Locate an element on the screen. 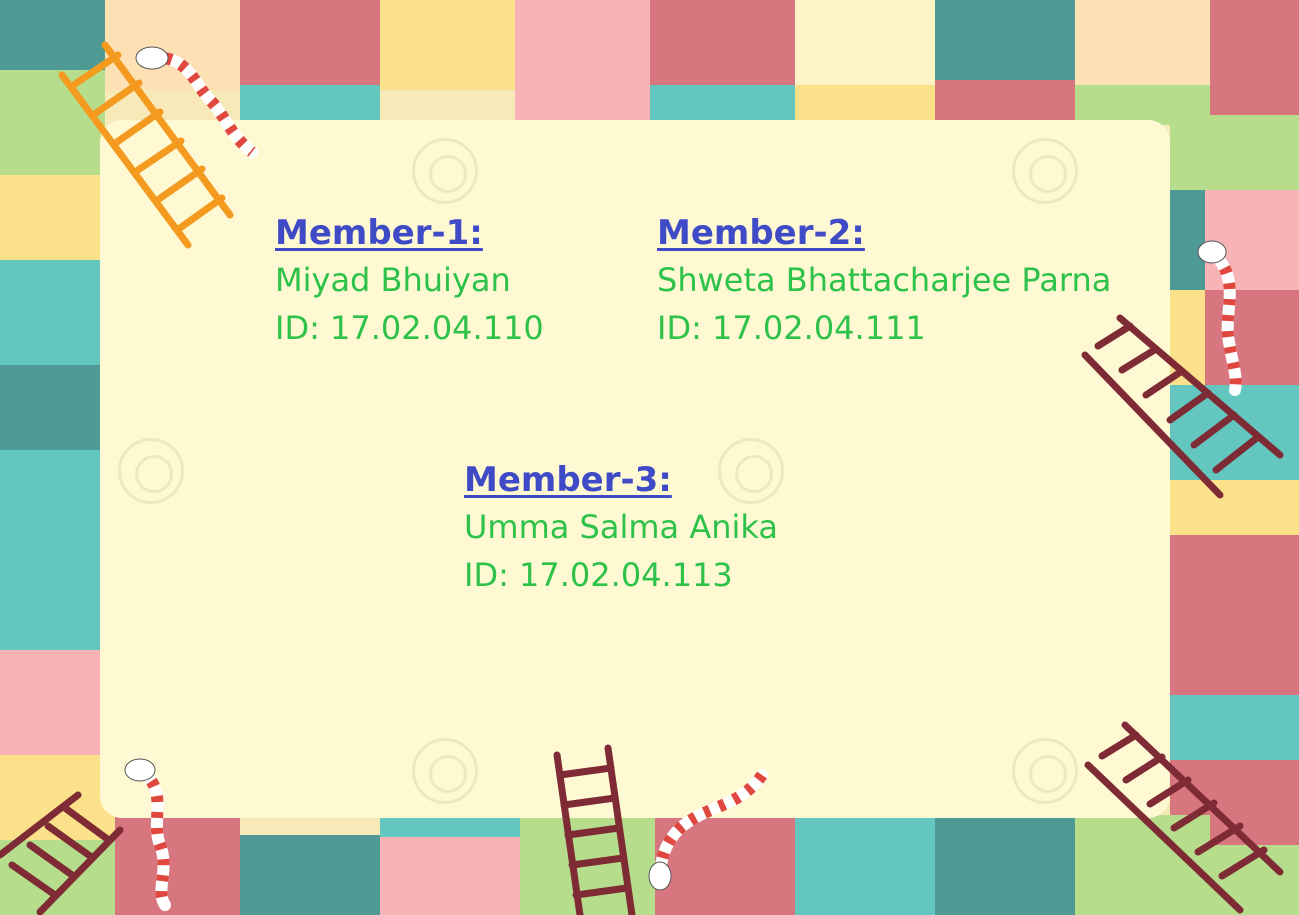 This screenshot has width=1299, height=915. member-card-1: Member-1: Miyad Bhuiyan ID: 17.02.04.110 is located at coordinates (409, 281).